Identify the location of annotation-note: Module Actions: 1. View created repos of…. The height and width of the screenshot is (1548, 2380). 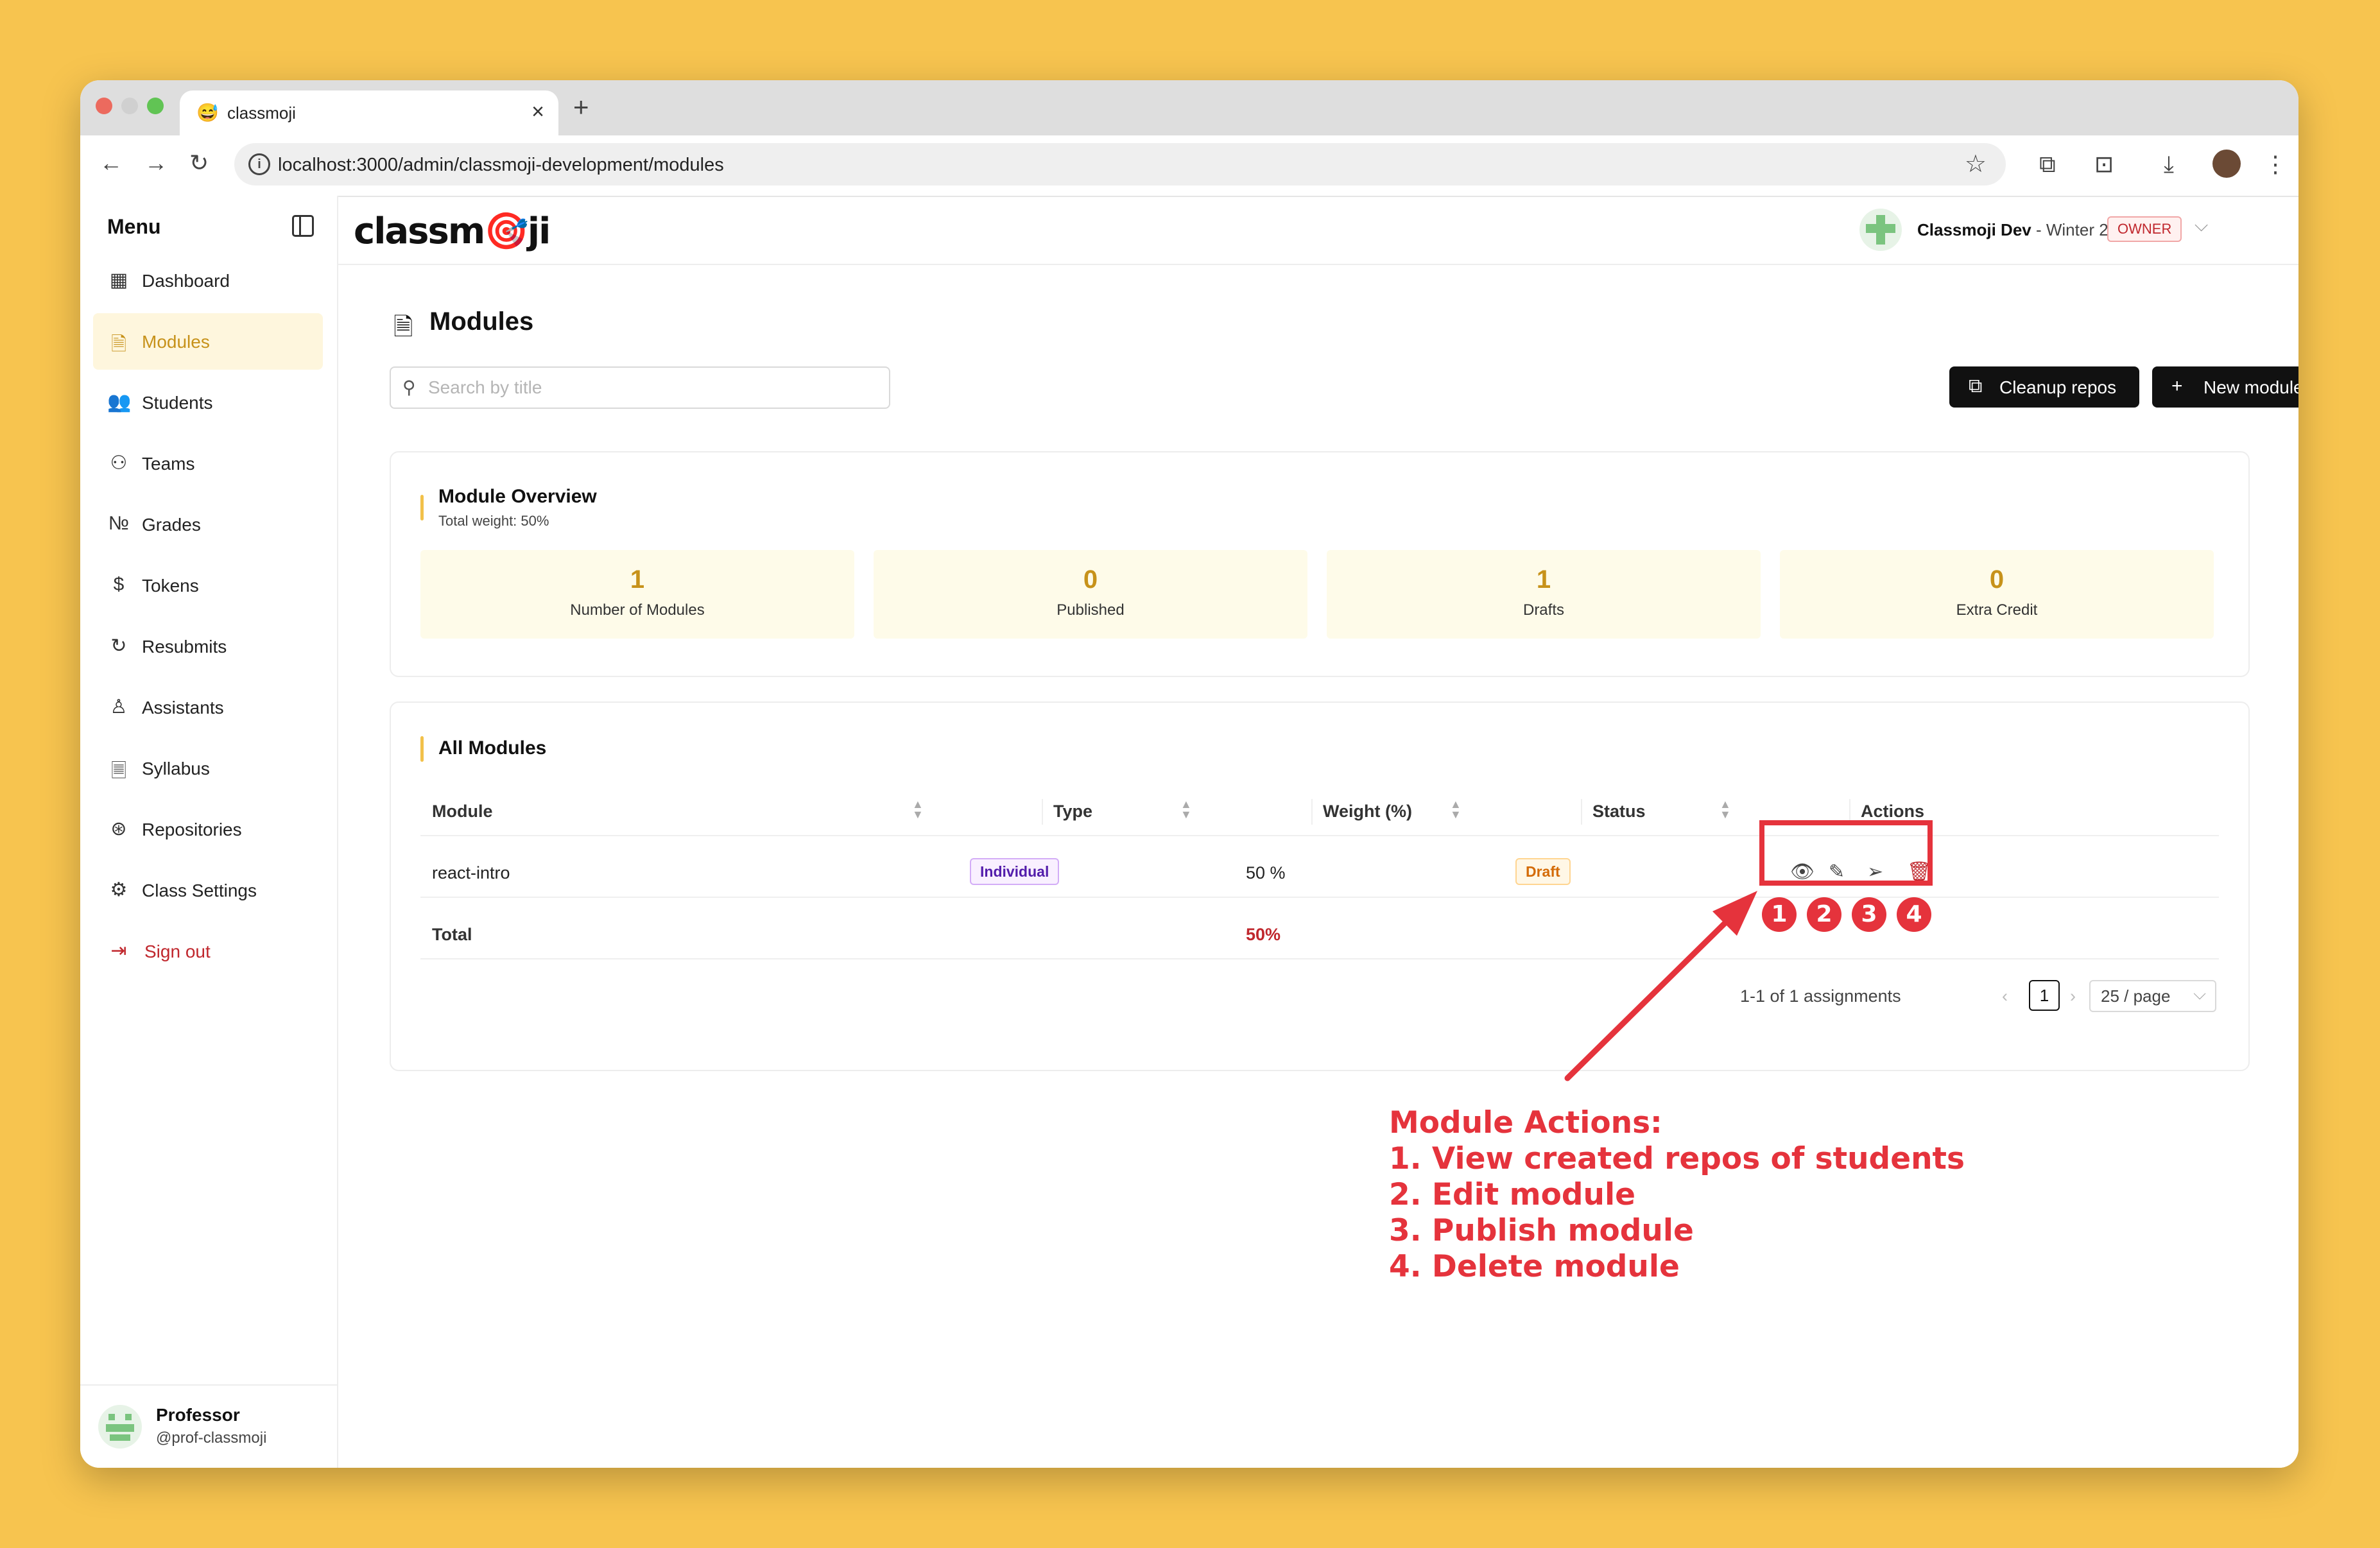
(1677, 1195).